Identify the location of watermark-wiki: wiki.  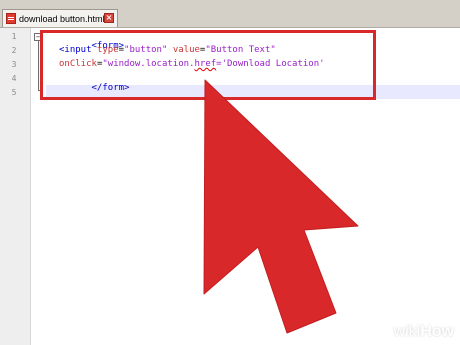
(407, 331).